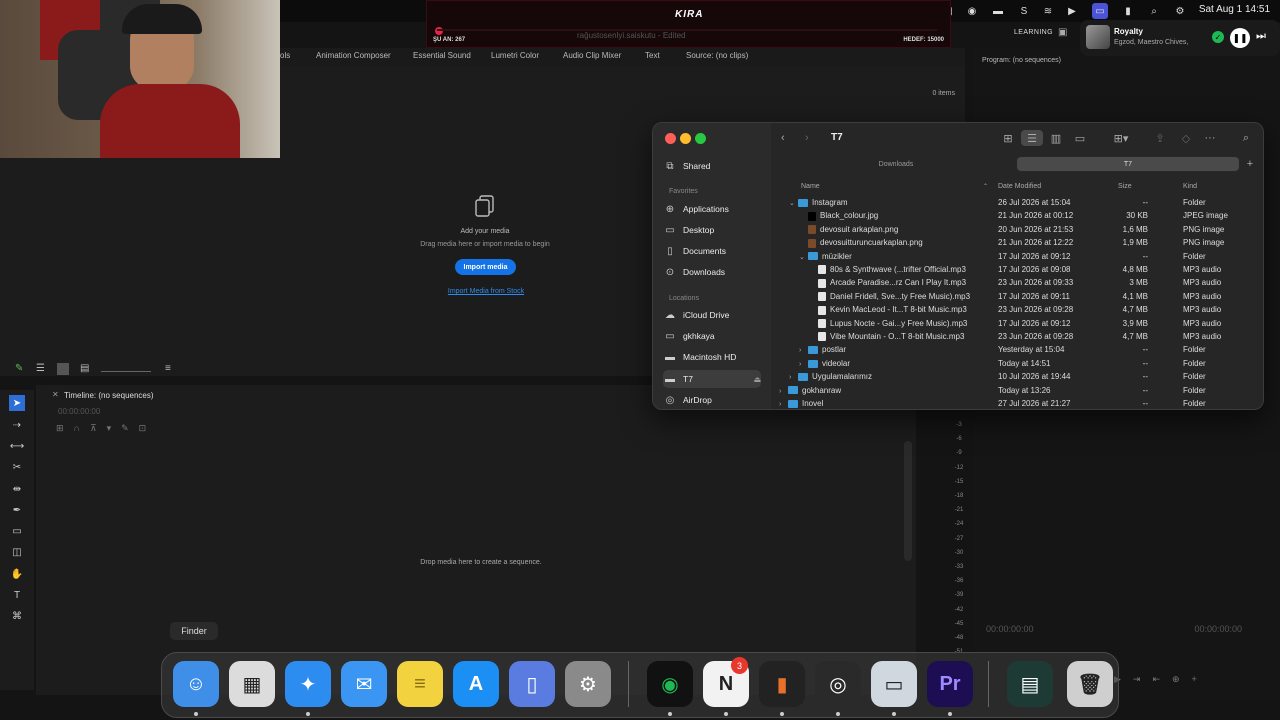 The width and height of the screenshot is (1280, 720). What do you see at coordinates (1048, 11) in the screenshot?
I see `wifi-icon: ≋` at bounding box center [1048, 11].